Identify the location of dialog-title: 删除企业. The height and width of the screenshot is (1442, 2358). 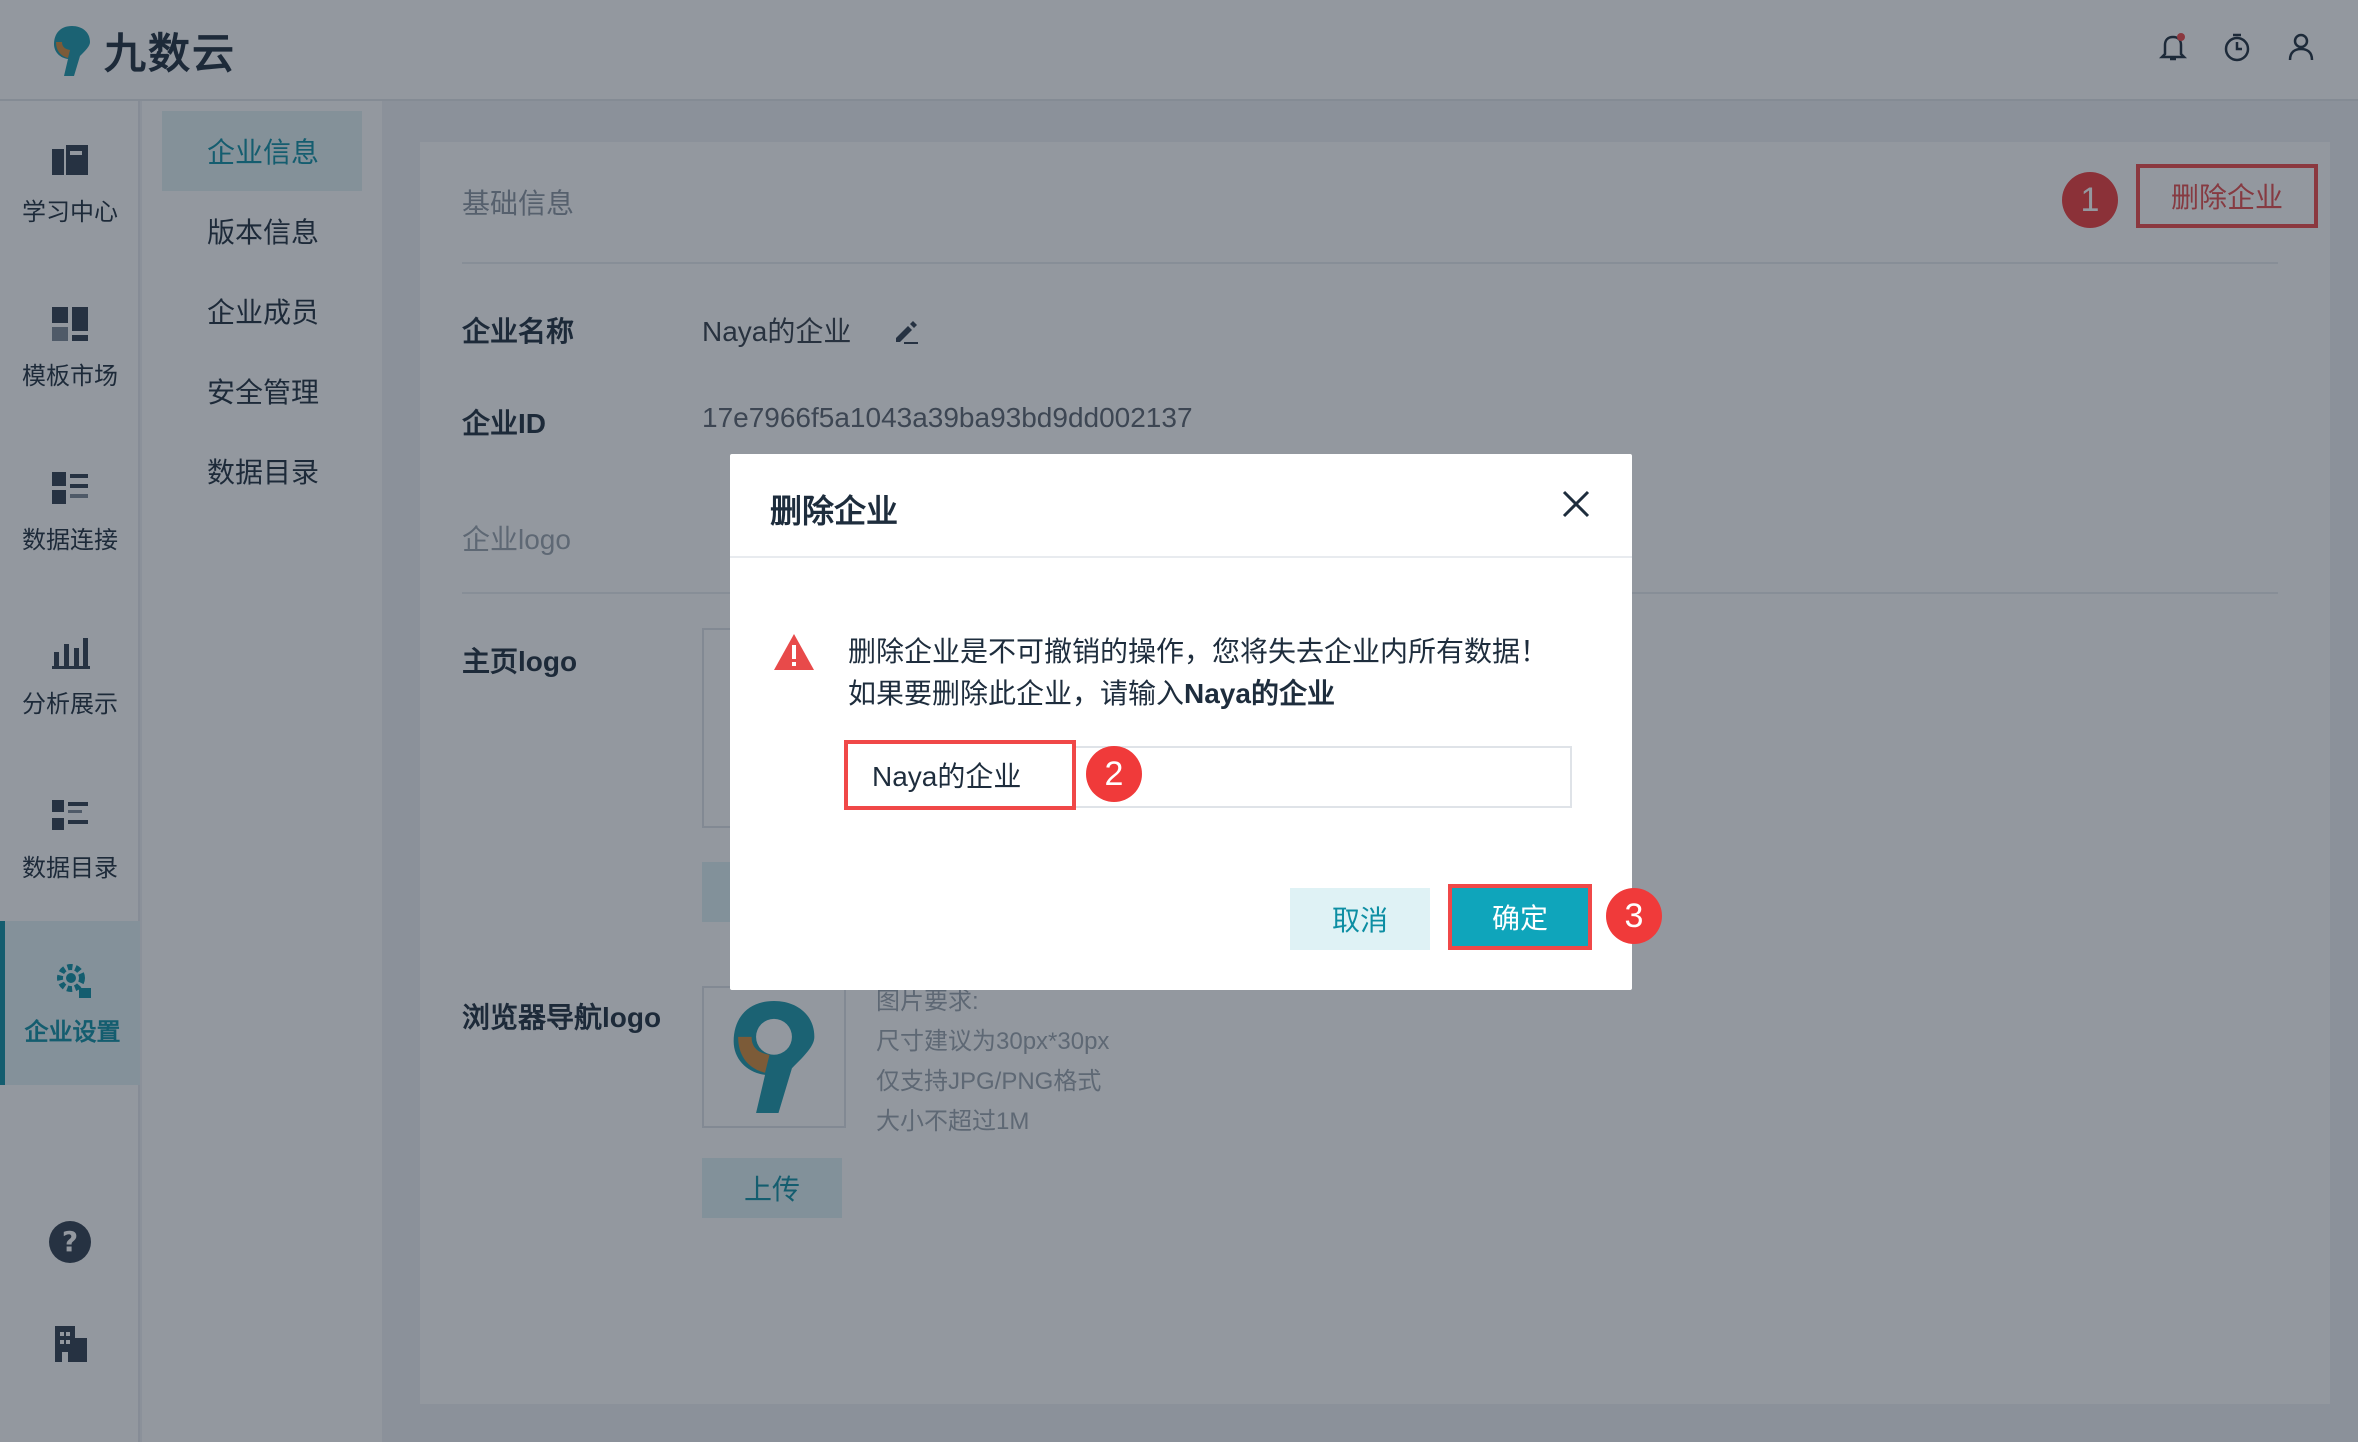
(834, 511).